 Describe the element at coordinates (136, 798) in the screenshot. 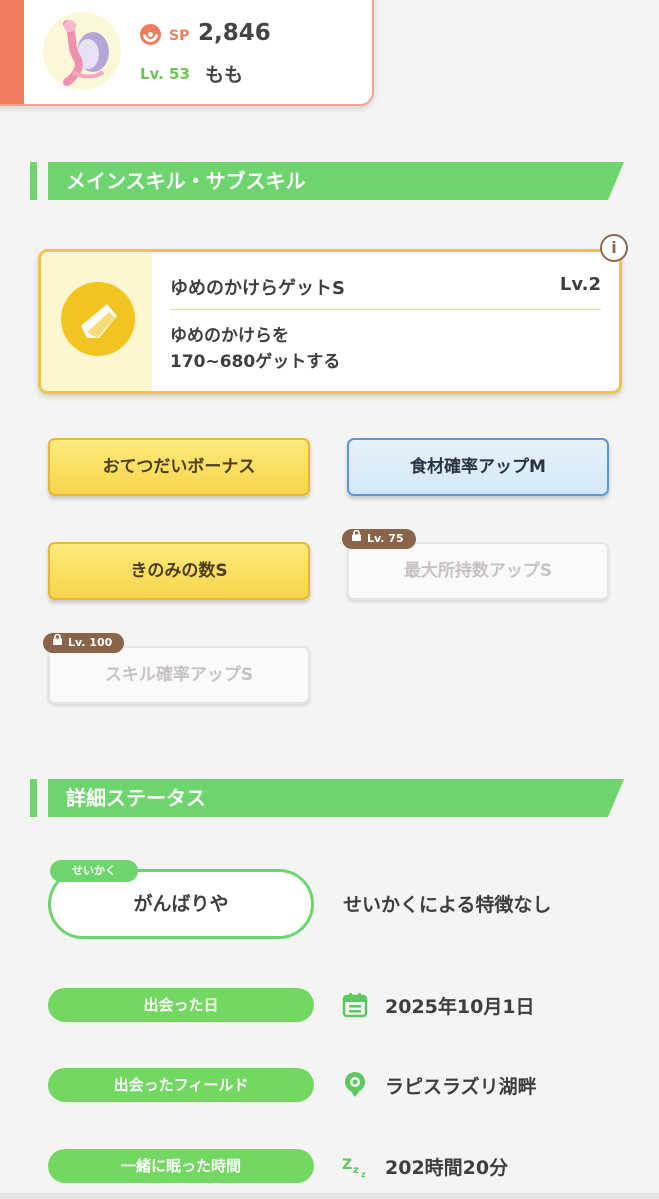

I see `section-title: 詳細ステータス` at that location.